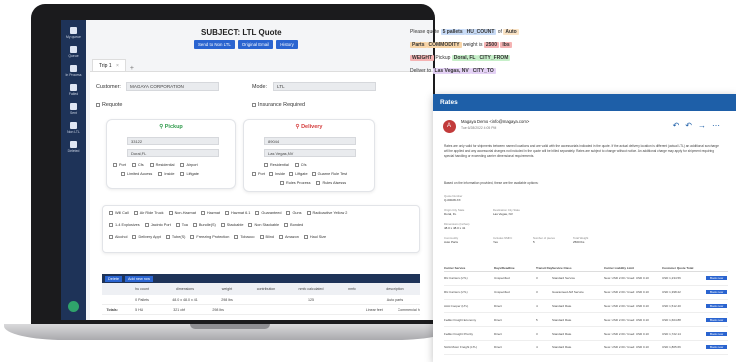  I want to click on original-email-button: Original Email, so click(255, 44).